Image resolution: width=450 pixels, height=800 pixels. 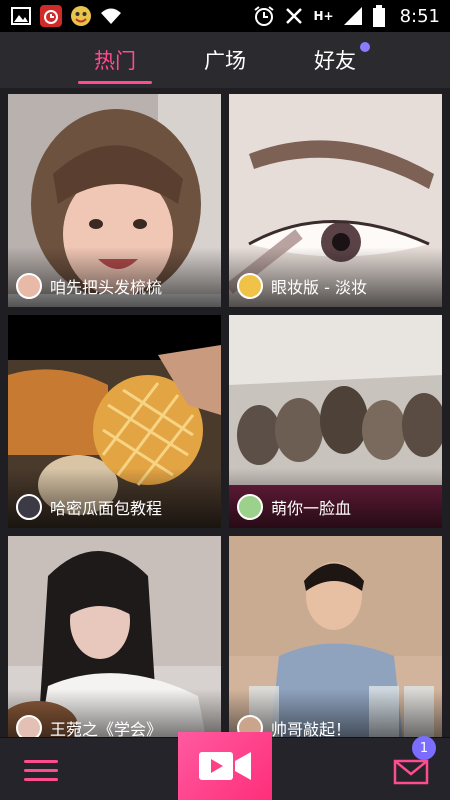 What do you see at coordinates (319, 287) in the screenshot?
I see `video-title: 眼妆版 - 淡妆` at bounding box center [319, 287].